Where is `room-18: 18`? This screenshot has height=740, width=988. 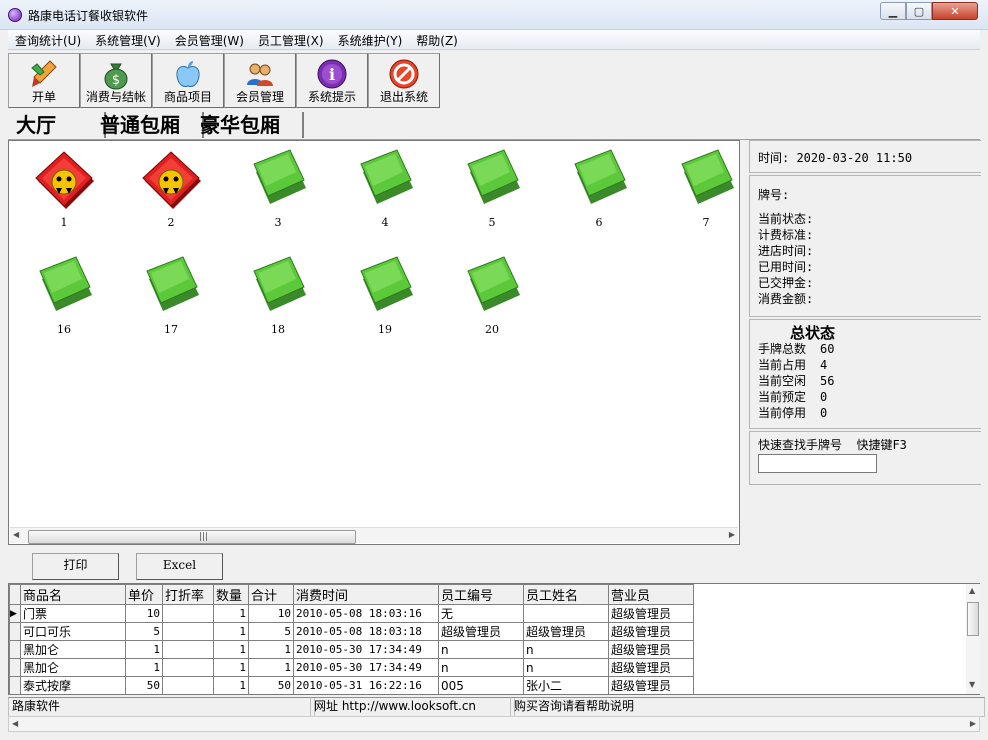
room-18: 18 is located at coordinates (278, 298).